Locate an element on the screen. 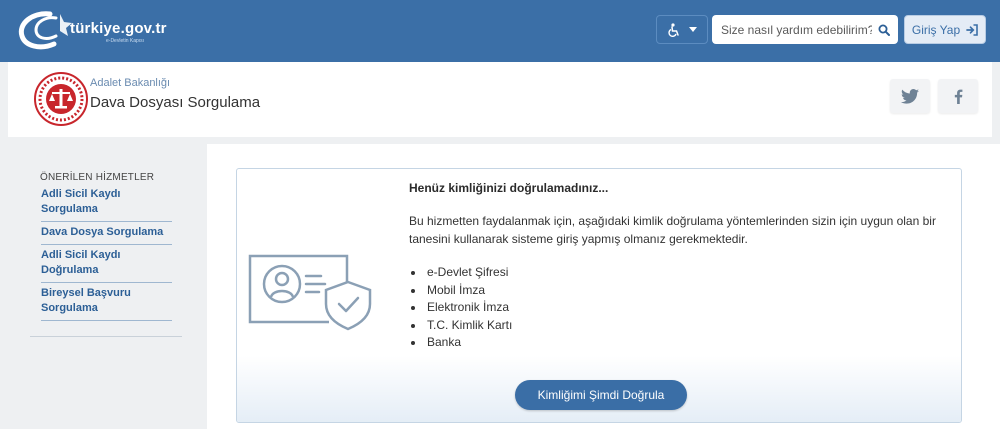  logo-swoosh-icon is located at coordinates (45, 30).